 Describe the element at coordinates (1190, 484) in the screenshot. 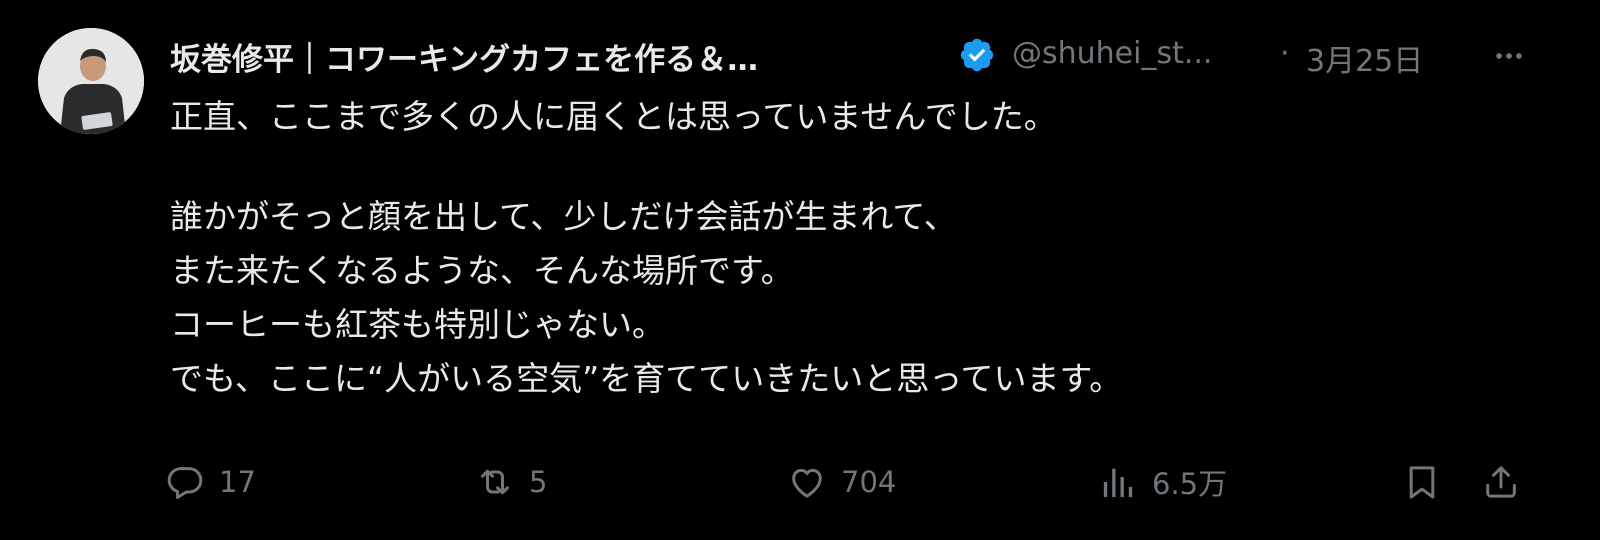

I see `views-count: 6.5万` at that location.